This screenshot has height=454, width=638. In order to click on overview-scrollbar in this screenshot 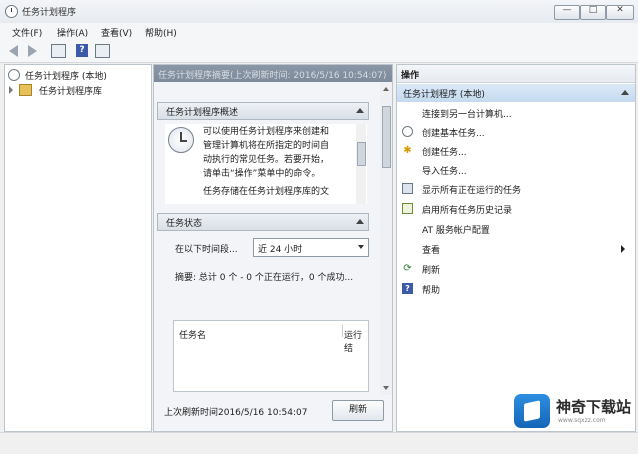, I will do `click(361, 164)`.